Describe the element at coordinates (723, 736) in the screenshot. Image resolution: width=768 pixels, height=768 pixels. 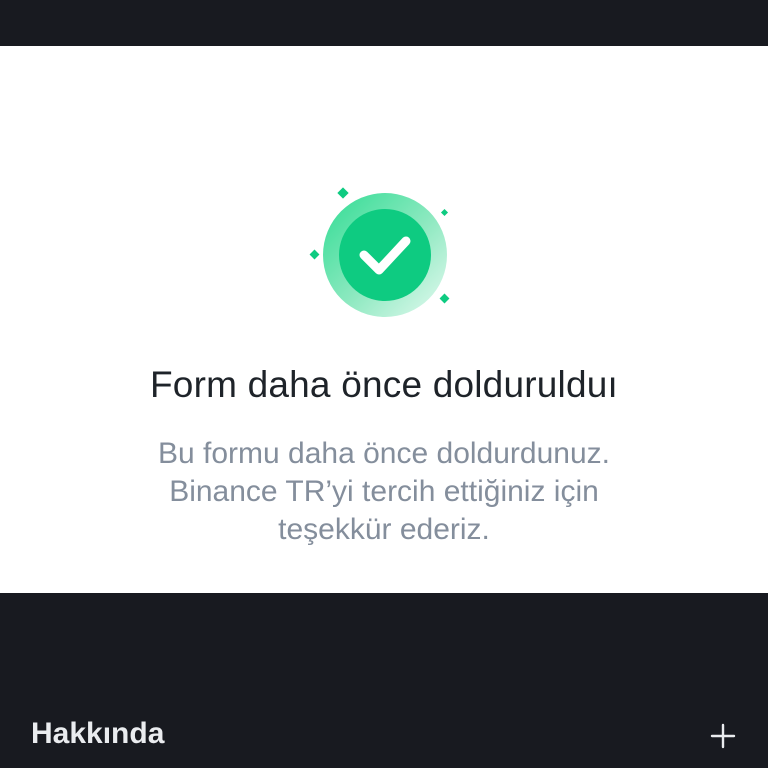
I see `plus-icon` at that location.